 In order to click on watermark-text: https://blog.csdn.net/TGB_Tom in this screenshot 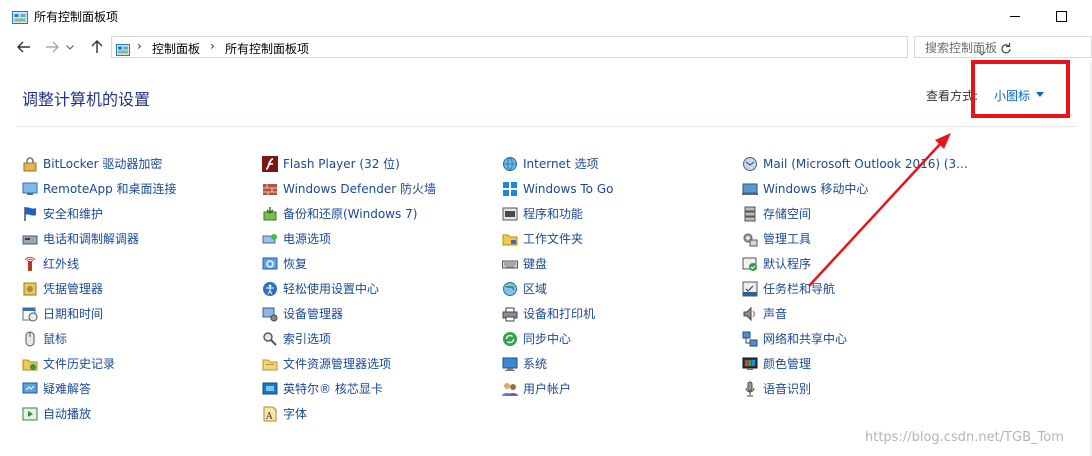, I will do `click(964, 437)`.